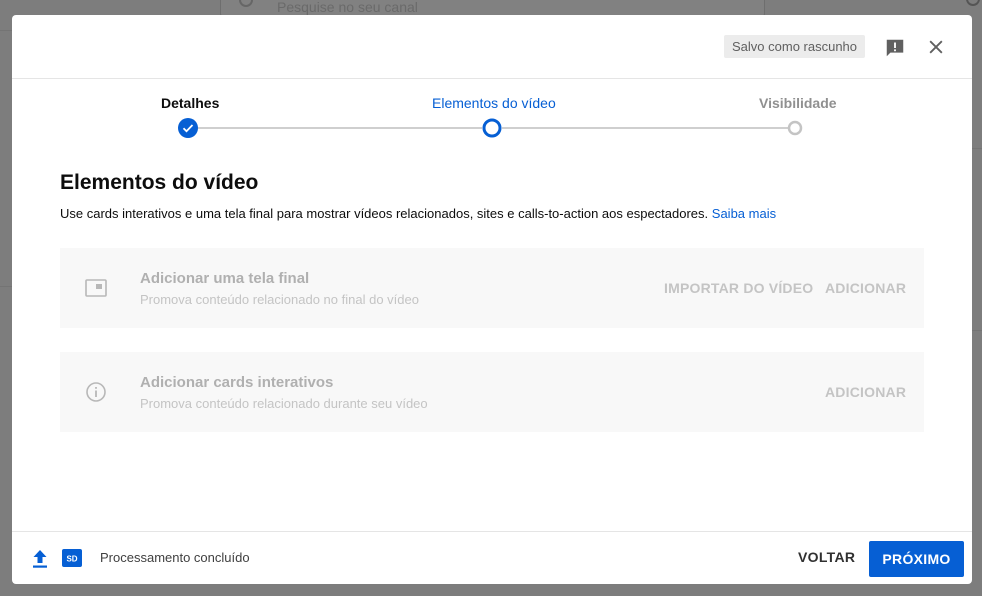 This screenshot has width=982, height=596. What do you see at coordinates (188, 128) in the screenshot?
I see `step-complete-check-icon` at bounding box center [188, 128].